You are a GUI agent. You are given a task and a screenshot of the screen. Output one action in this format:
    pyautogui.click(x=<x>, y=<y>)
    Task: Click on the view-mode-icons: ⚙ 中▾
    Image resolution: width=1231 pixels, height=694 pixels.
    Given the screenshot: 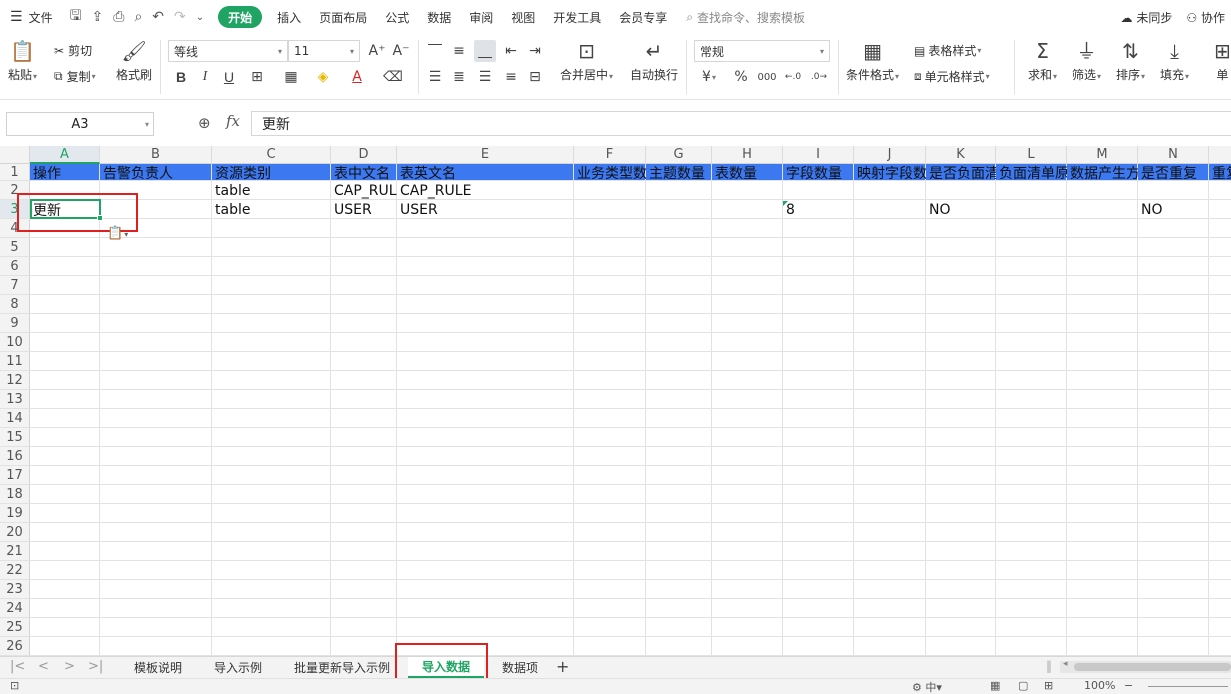 What is the action you would take?
    pyautogui.click(x=927, y=686)
    